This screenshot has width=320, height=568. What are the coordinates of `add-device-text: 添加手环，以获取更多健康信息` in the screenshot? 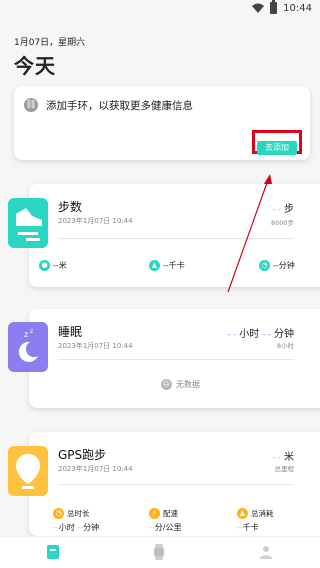 It's located at (119, 106).